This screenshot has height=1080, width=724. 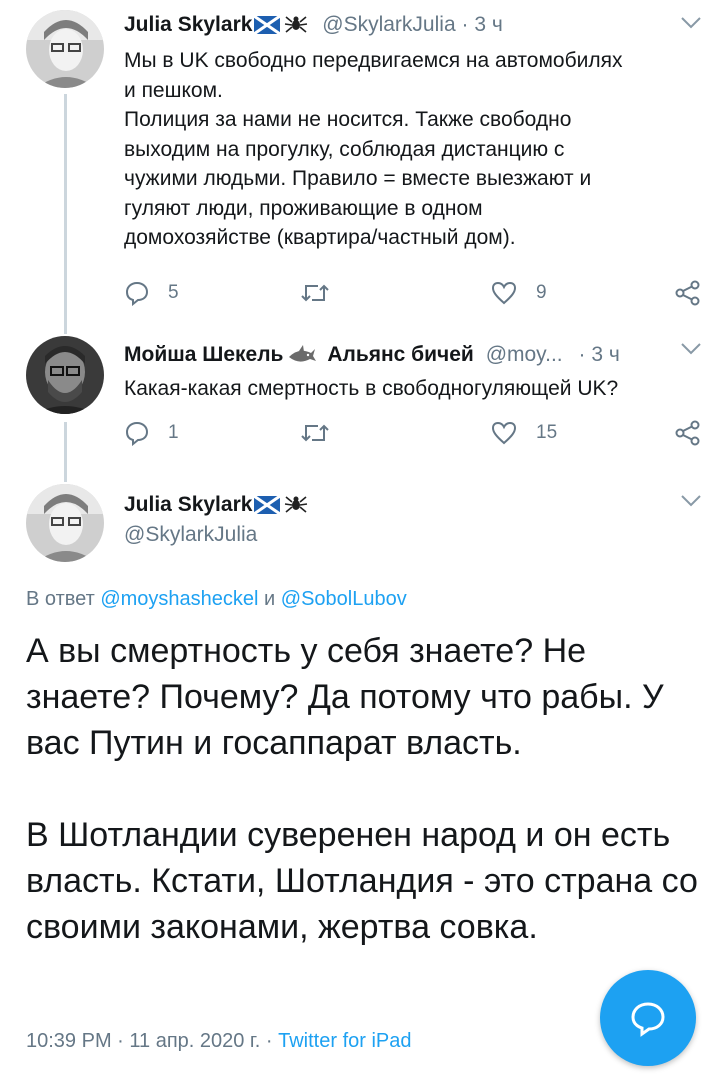 I want to click on reply-context: В ответ @moyshasheckel и @SobolLubov, so click(x=216, y=599).